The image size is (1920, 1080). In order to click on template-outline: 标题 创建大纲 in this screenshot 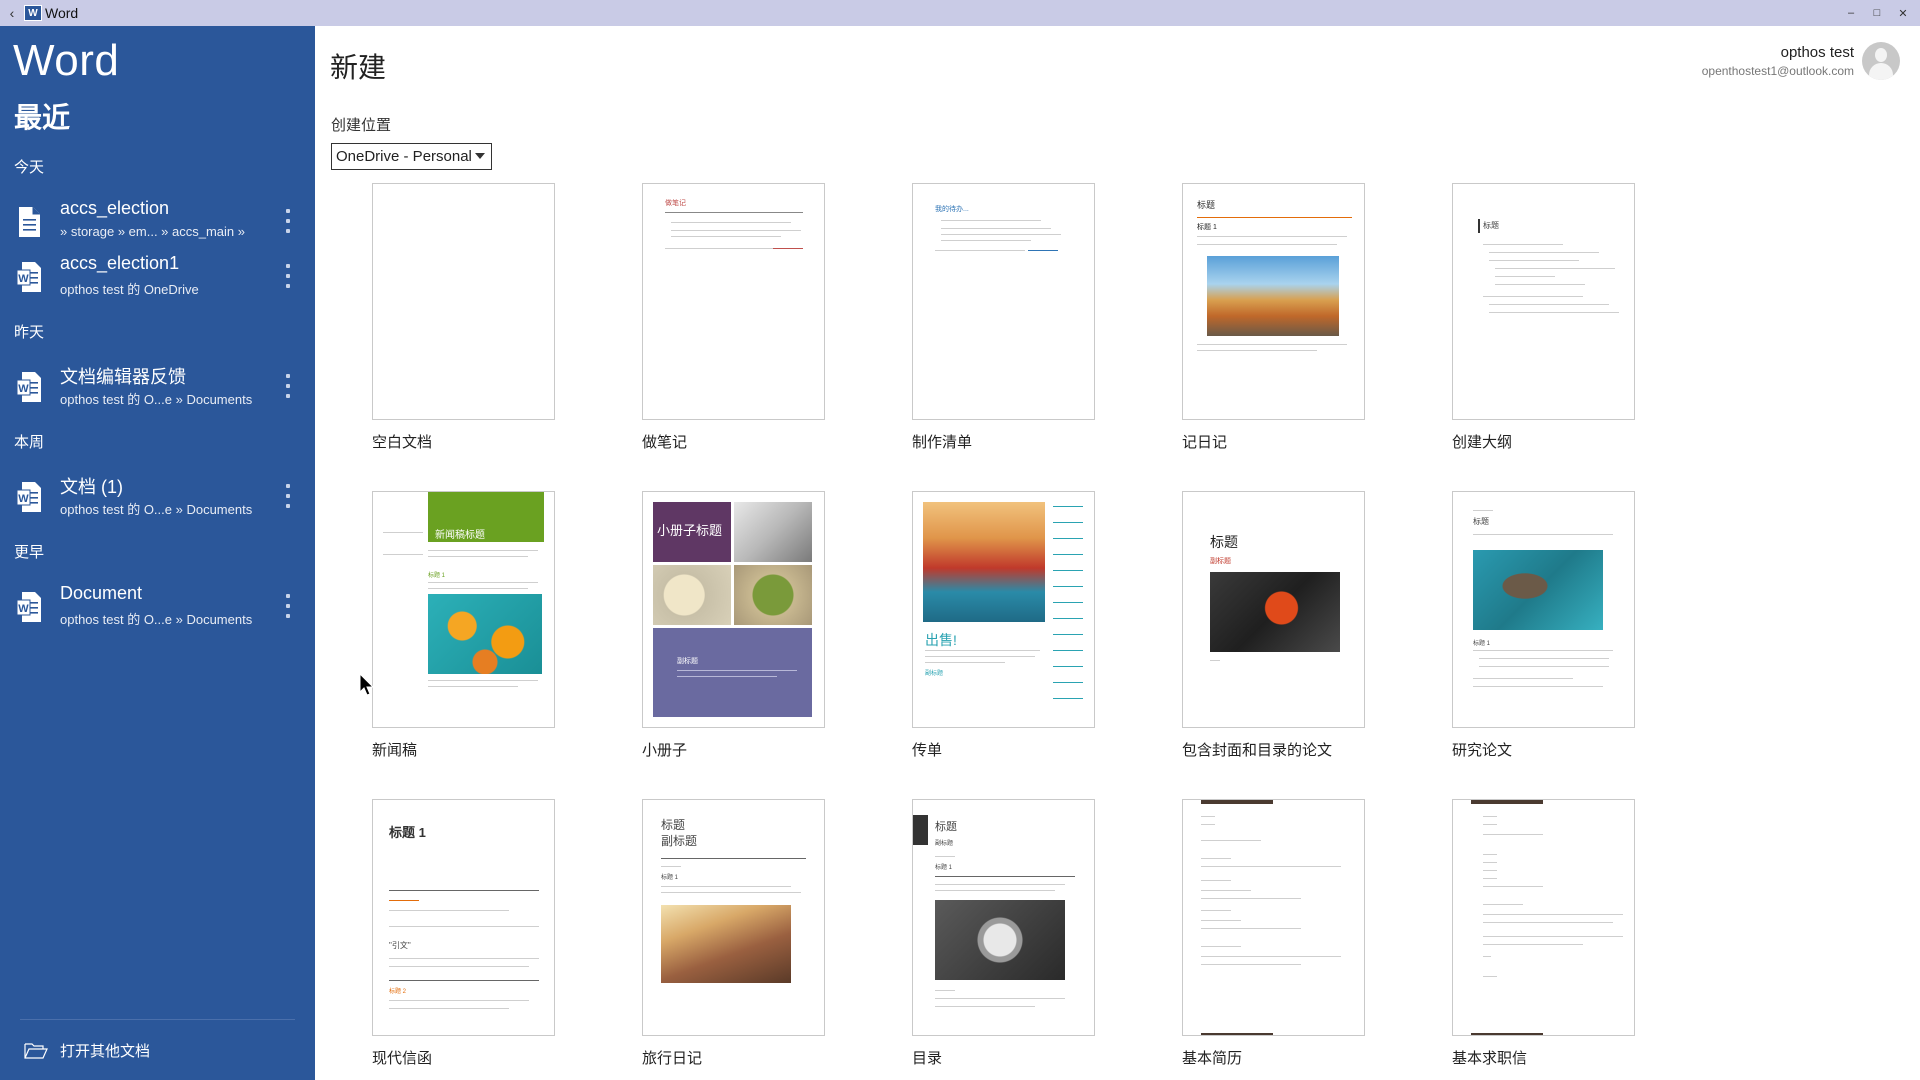, I will do `click(1543, 317)`.